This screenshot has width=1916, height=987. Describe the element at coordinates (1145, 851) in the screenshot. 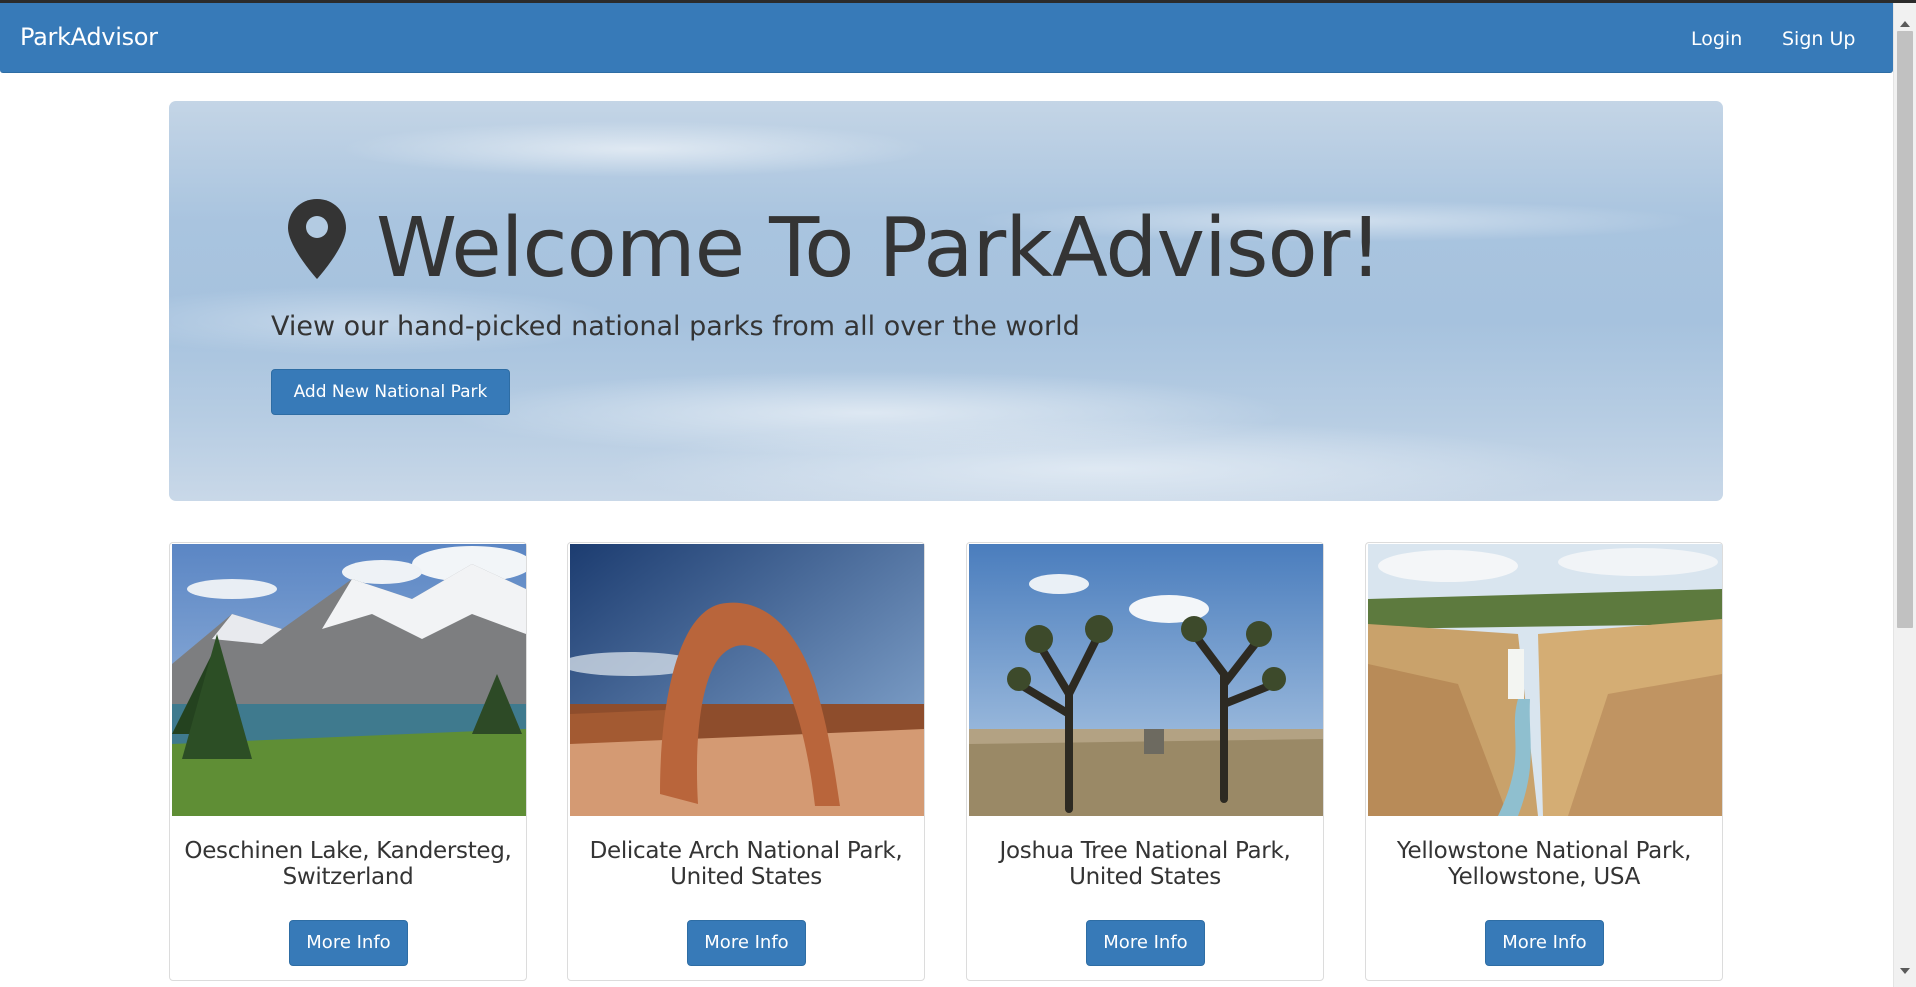

I see `park-title-line: Joshua Tree National Park,` at that location.